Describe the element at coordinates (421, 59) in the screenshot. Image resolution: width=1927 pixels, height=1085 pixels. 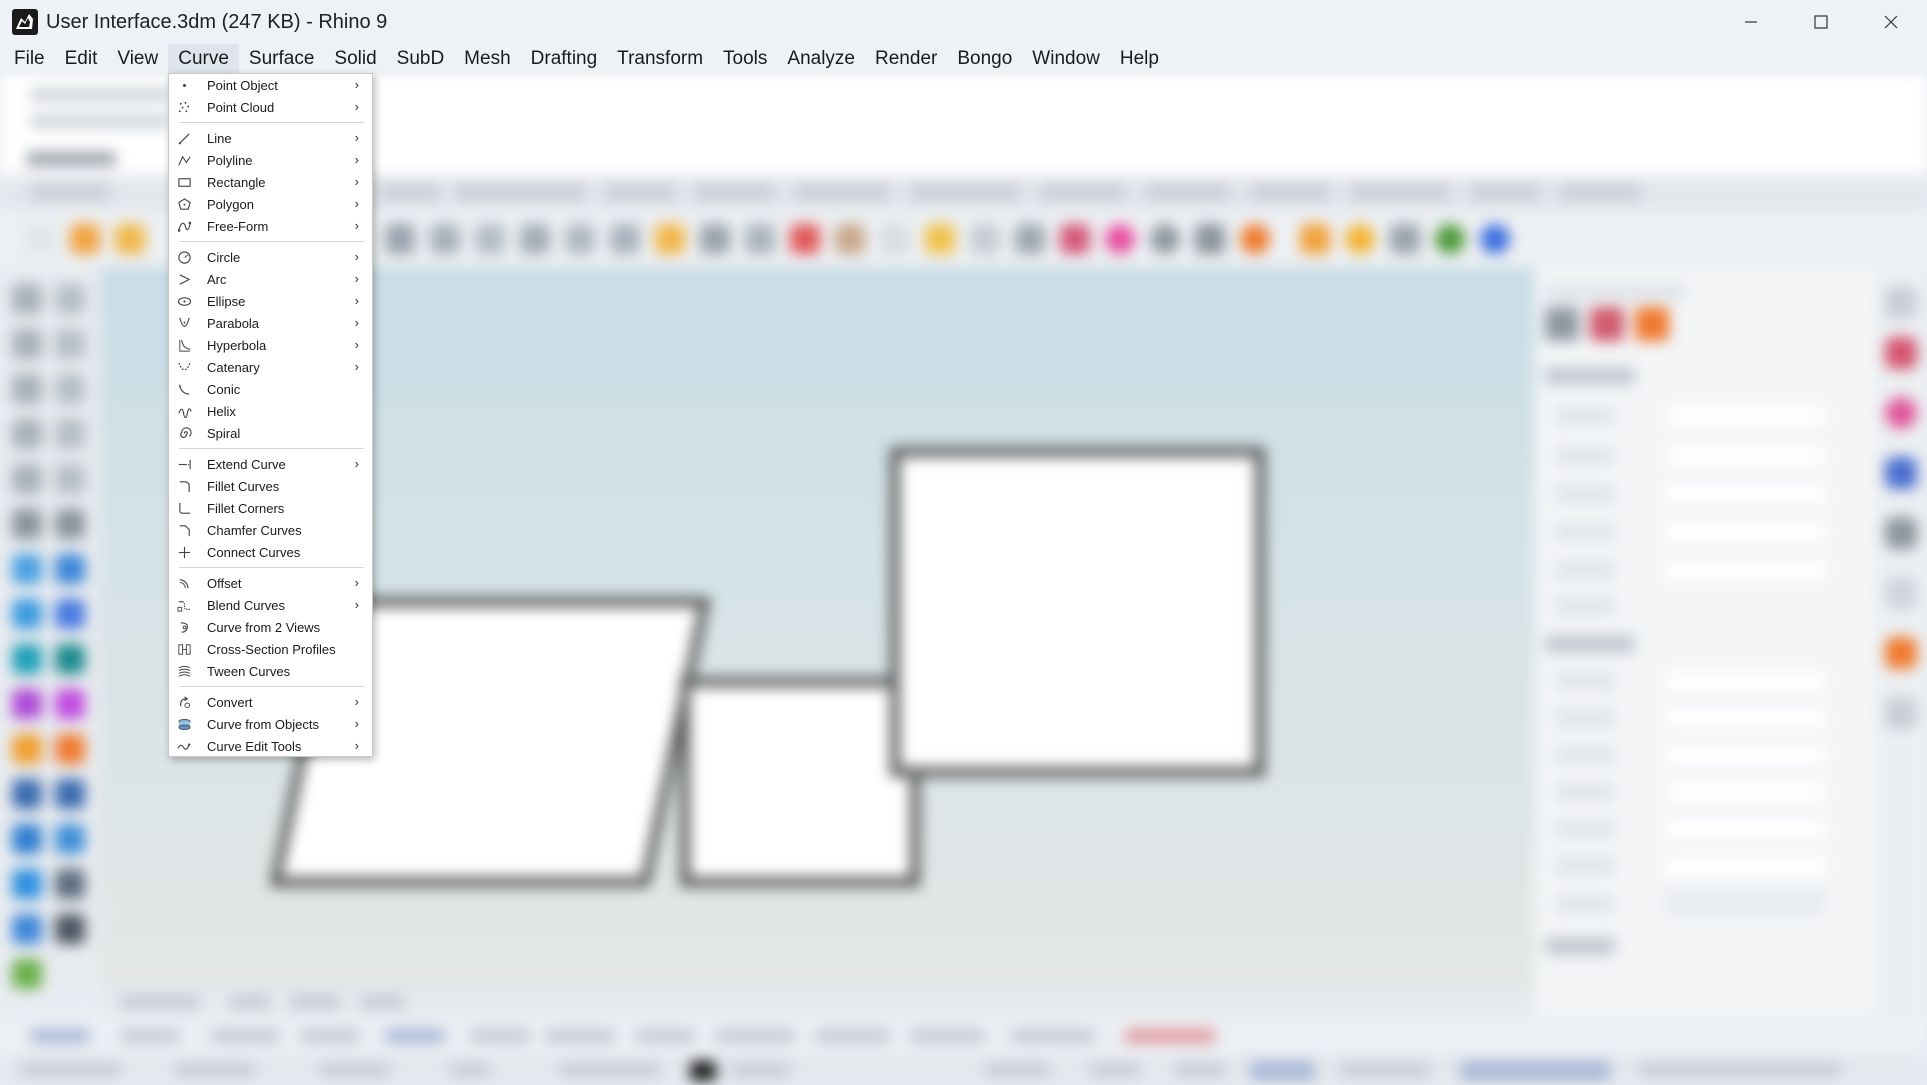
I see `menu-subd: SubD` at that location.